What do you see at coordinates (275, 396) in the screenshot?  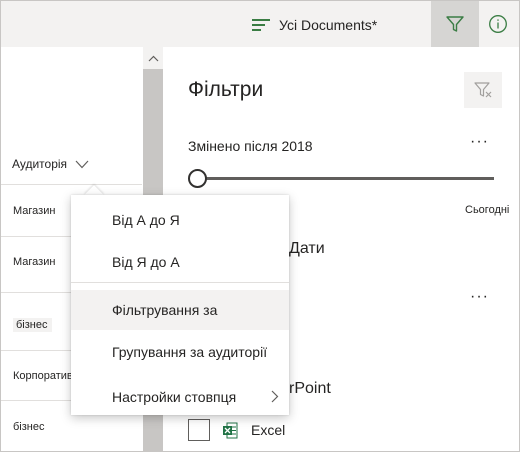 I see `chevron-right-icon` at bounding box center [275, 396].